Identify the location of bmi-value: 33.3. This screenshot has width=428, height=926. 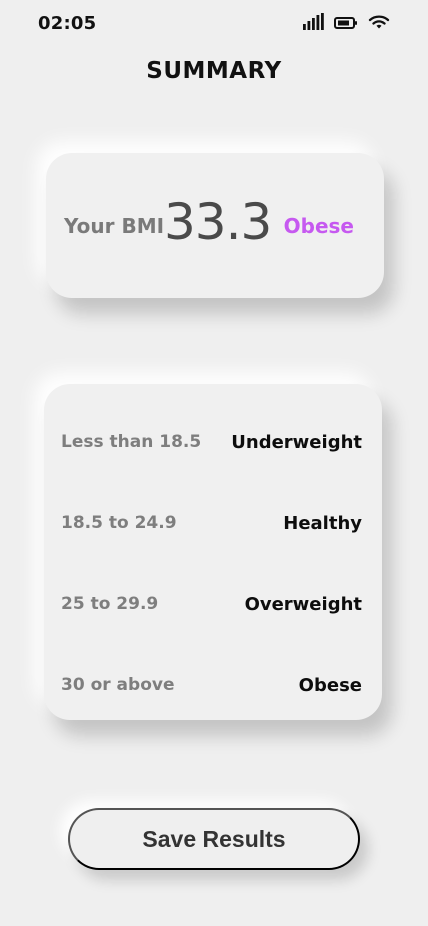
(218, 222).